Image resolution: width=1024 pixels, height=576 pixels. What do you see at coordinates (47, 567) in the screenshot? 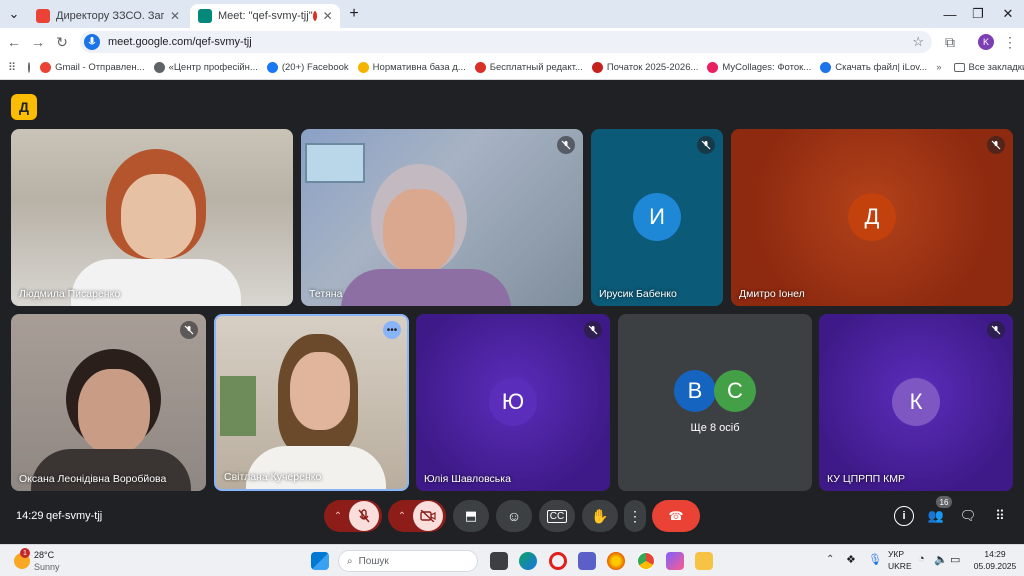
I see `weather-desc: Sunny` at bounding box center [47, 567].